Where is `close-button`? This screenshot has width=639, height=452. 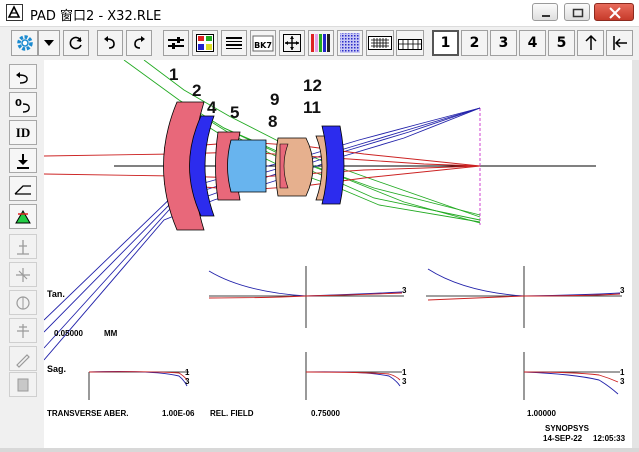
close-button is located at coordinates (614, 12).